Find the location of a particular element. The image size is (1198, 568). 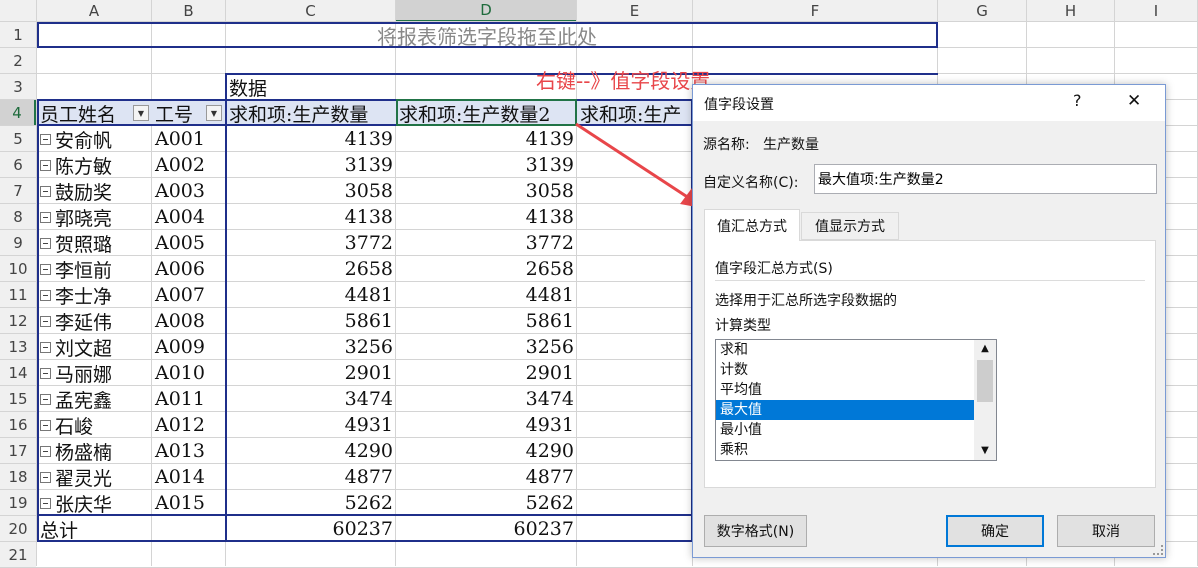

scroll-up-icon: ▲ is located at coordinates (985, 349).